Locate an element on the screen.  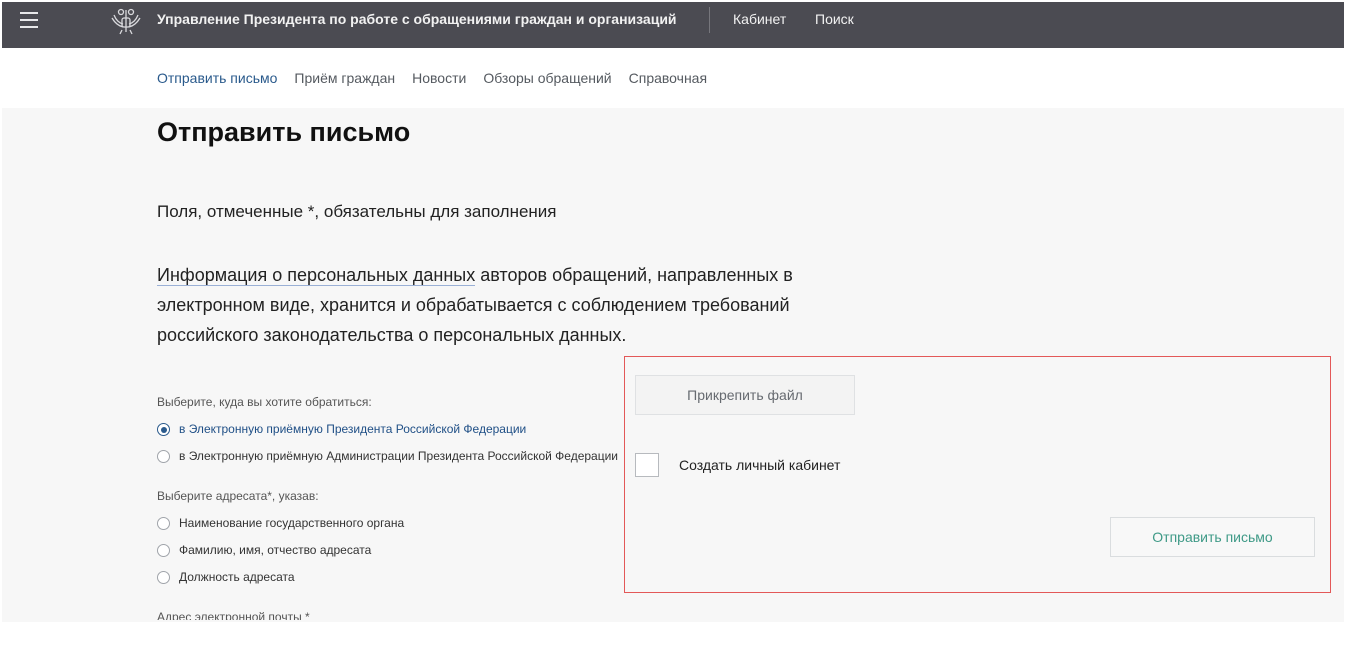
cabinet-link: Кабинет is located at coordinates (759, 19).